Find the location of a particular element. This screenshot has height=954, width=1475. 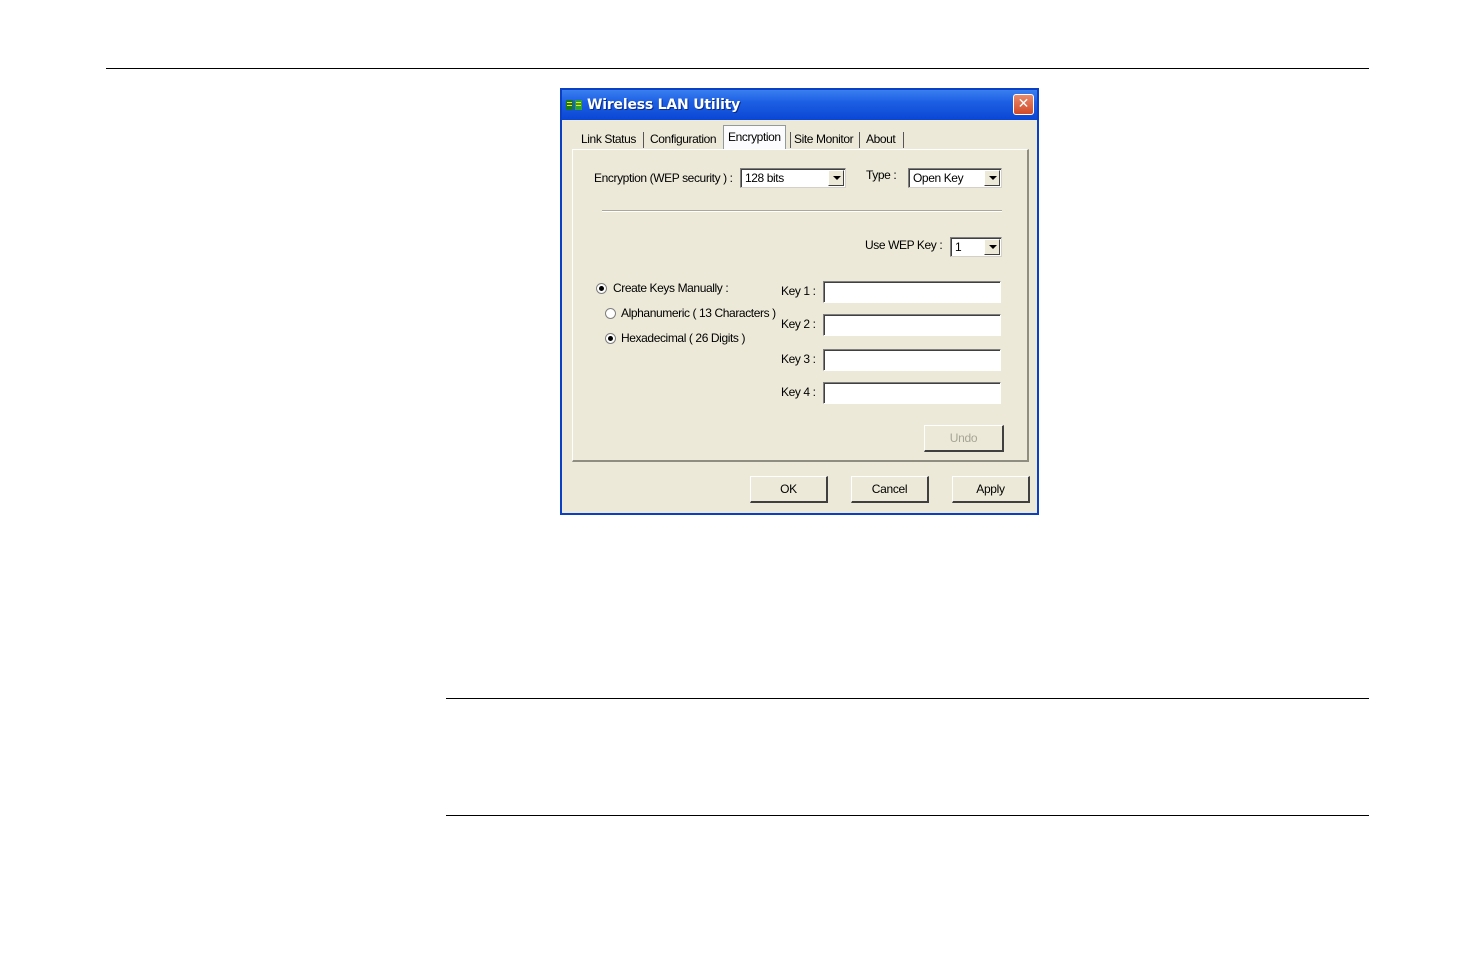

network-adapter-icon is located at coordinates (574, 105).